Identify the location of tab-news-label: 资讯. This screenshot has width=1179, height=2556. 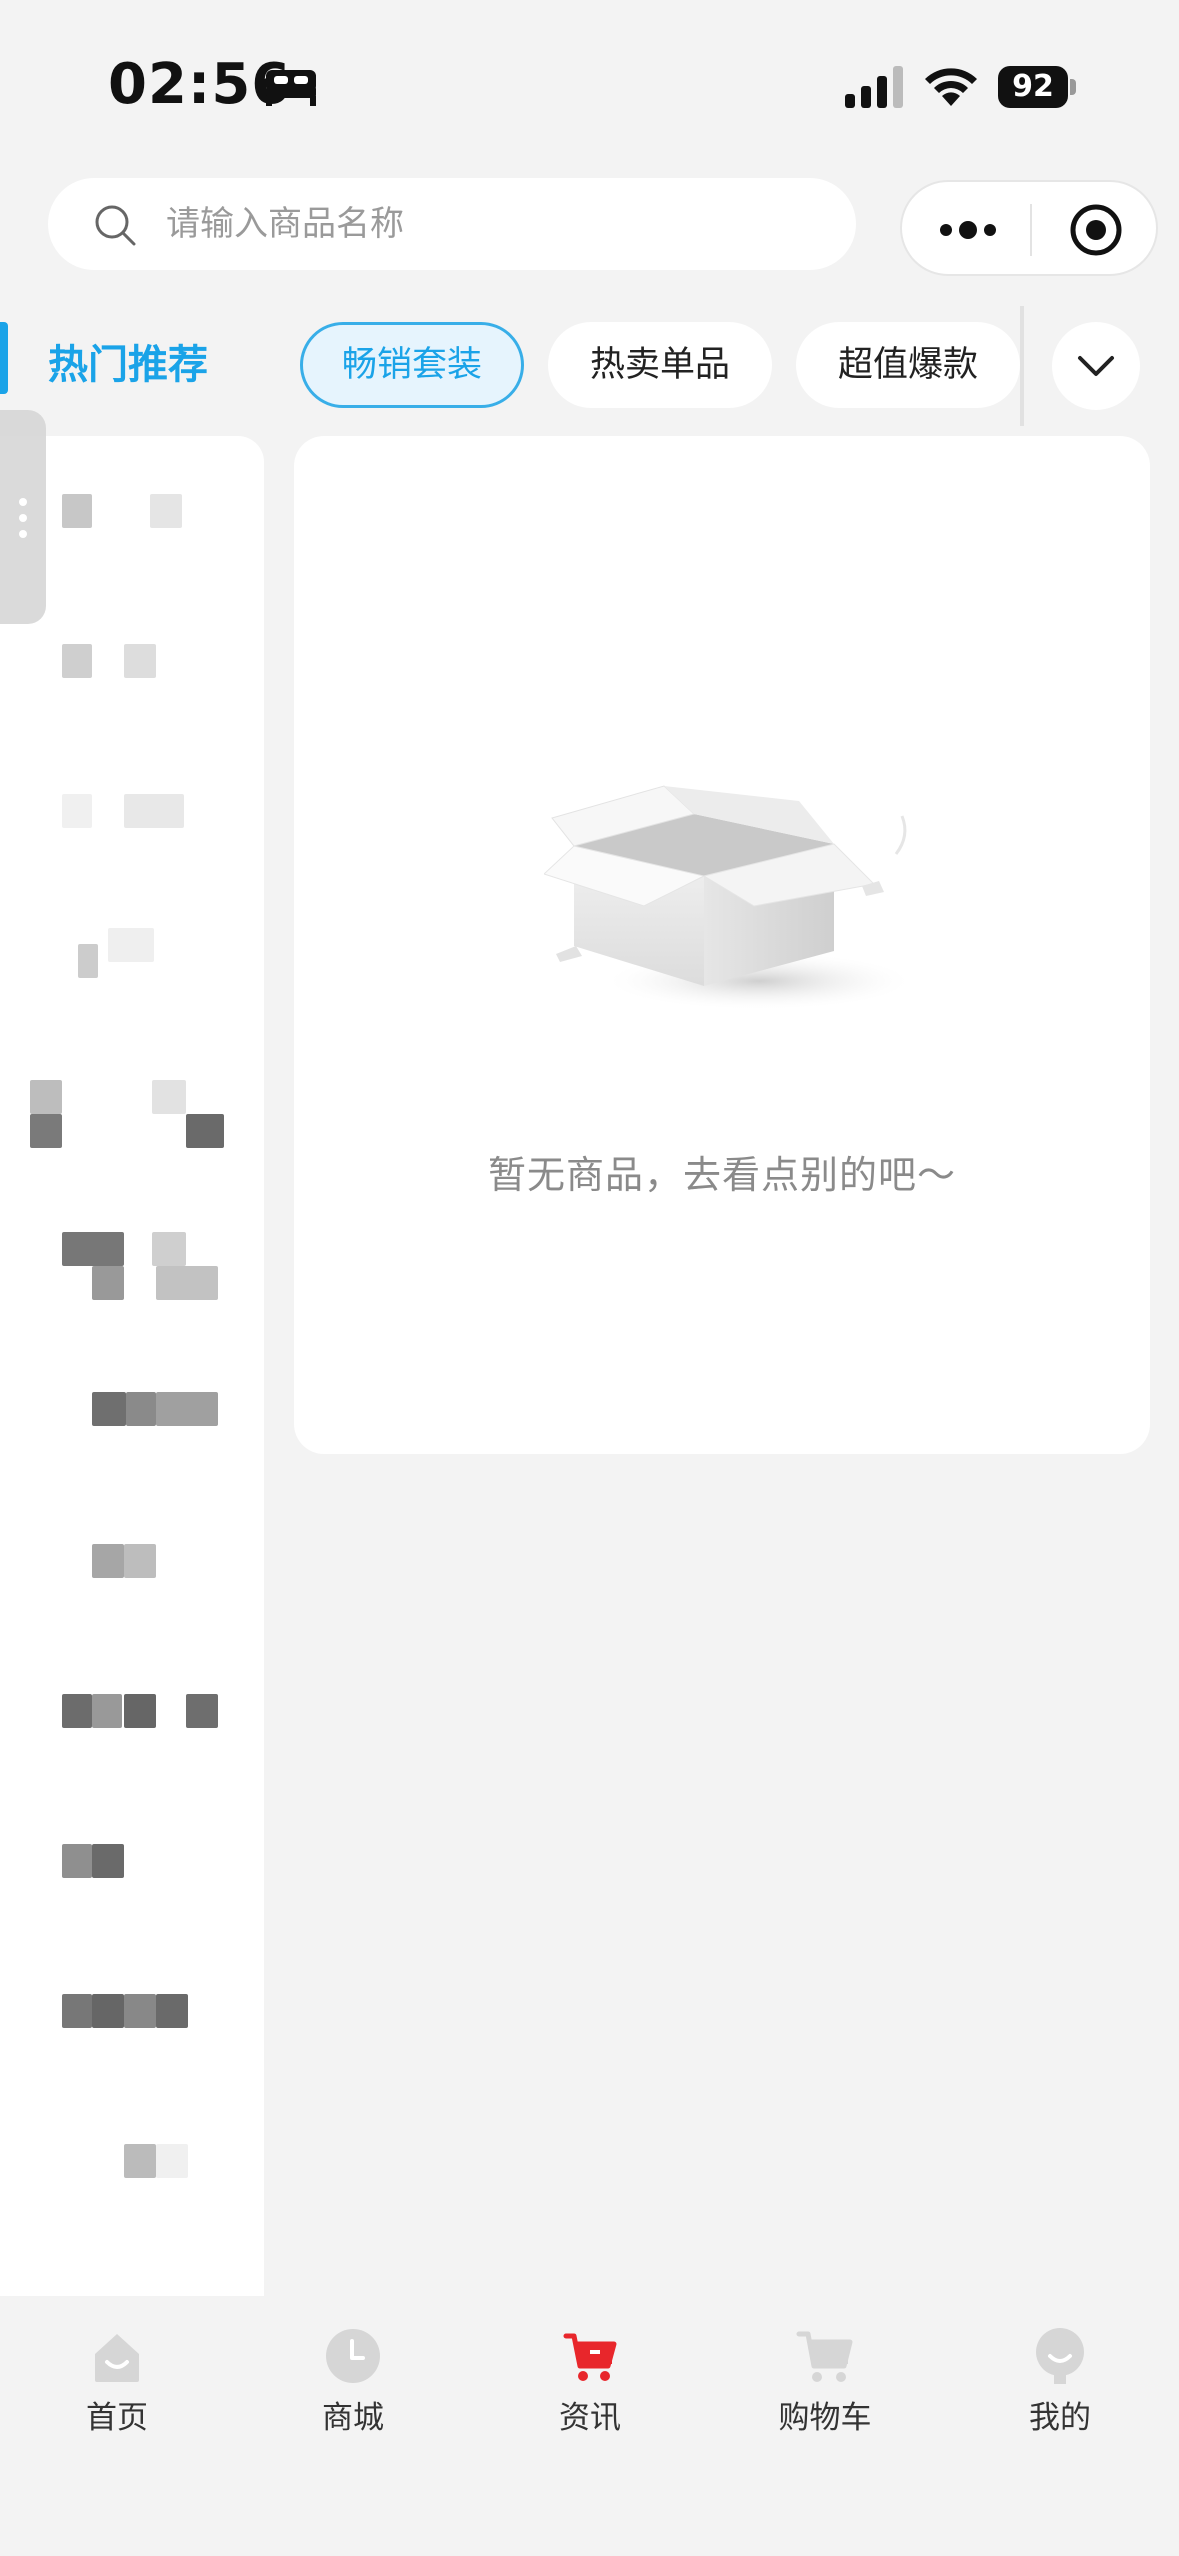
(590, 2418).